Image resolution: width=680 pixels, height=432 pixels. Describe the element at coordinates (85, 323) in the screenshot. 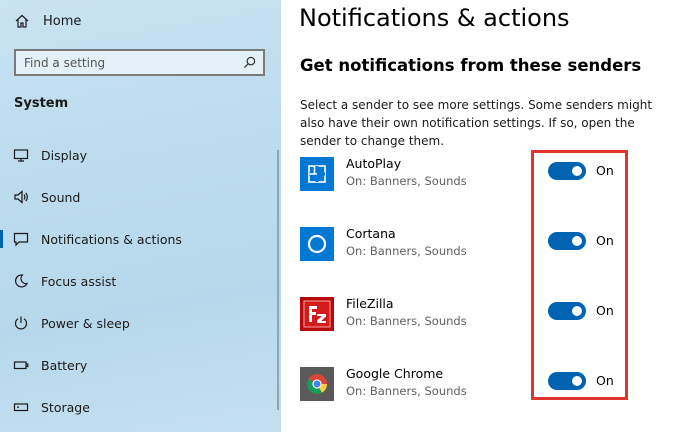

I see `sidebar-item-label: Power & sleep` at that location.